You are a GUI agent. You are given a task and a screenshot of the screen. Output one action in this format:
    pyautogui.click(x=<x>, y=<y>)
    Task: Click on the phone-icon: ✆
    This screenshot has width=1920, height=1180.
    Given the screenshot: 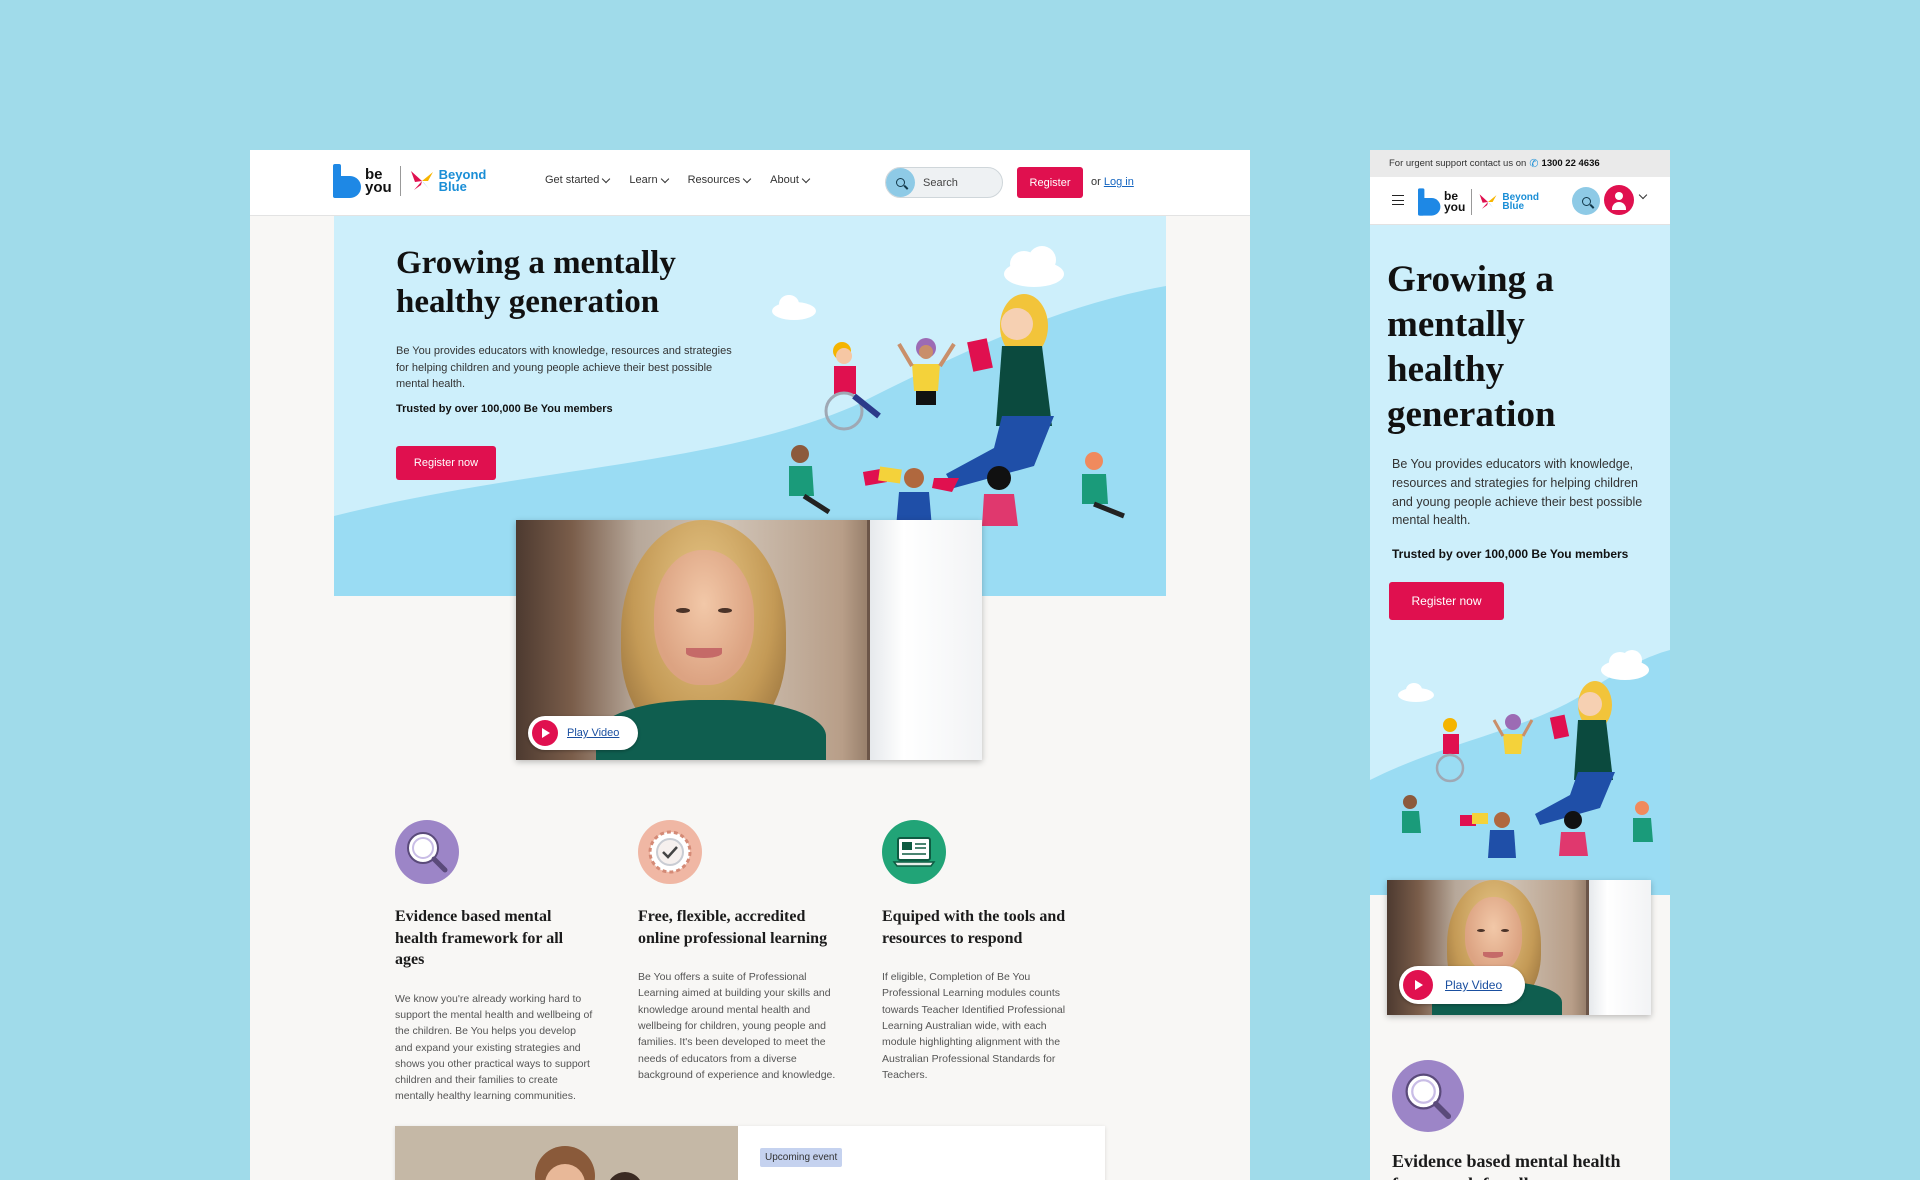 What is the action you would take?
    pyautogui.click(x=1534, y=164)
    